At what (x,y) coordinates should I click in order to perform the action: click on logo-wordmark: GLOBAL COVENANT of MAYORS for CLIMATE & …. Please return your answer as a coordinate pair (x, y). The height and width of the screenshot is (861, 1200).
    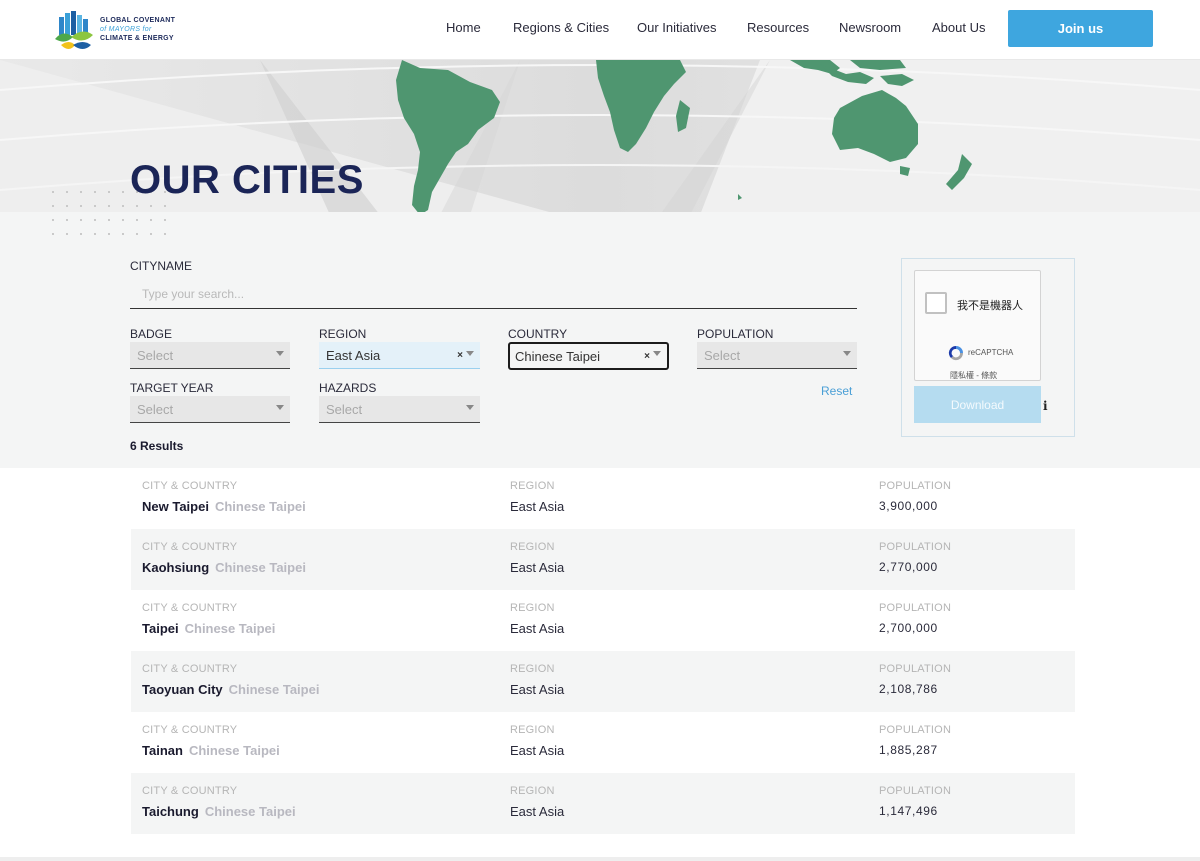
    Looking at the image, I should click on (145, 29).